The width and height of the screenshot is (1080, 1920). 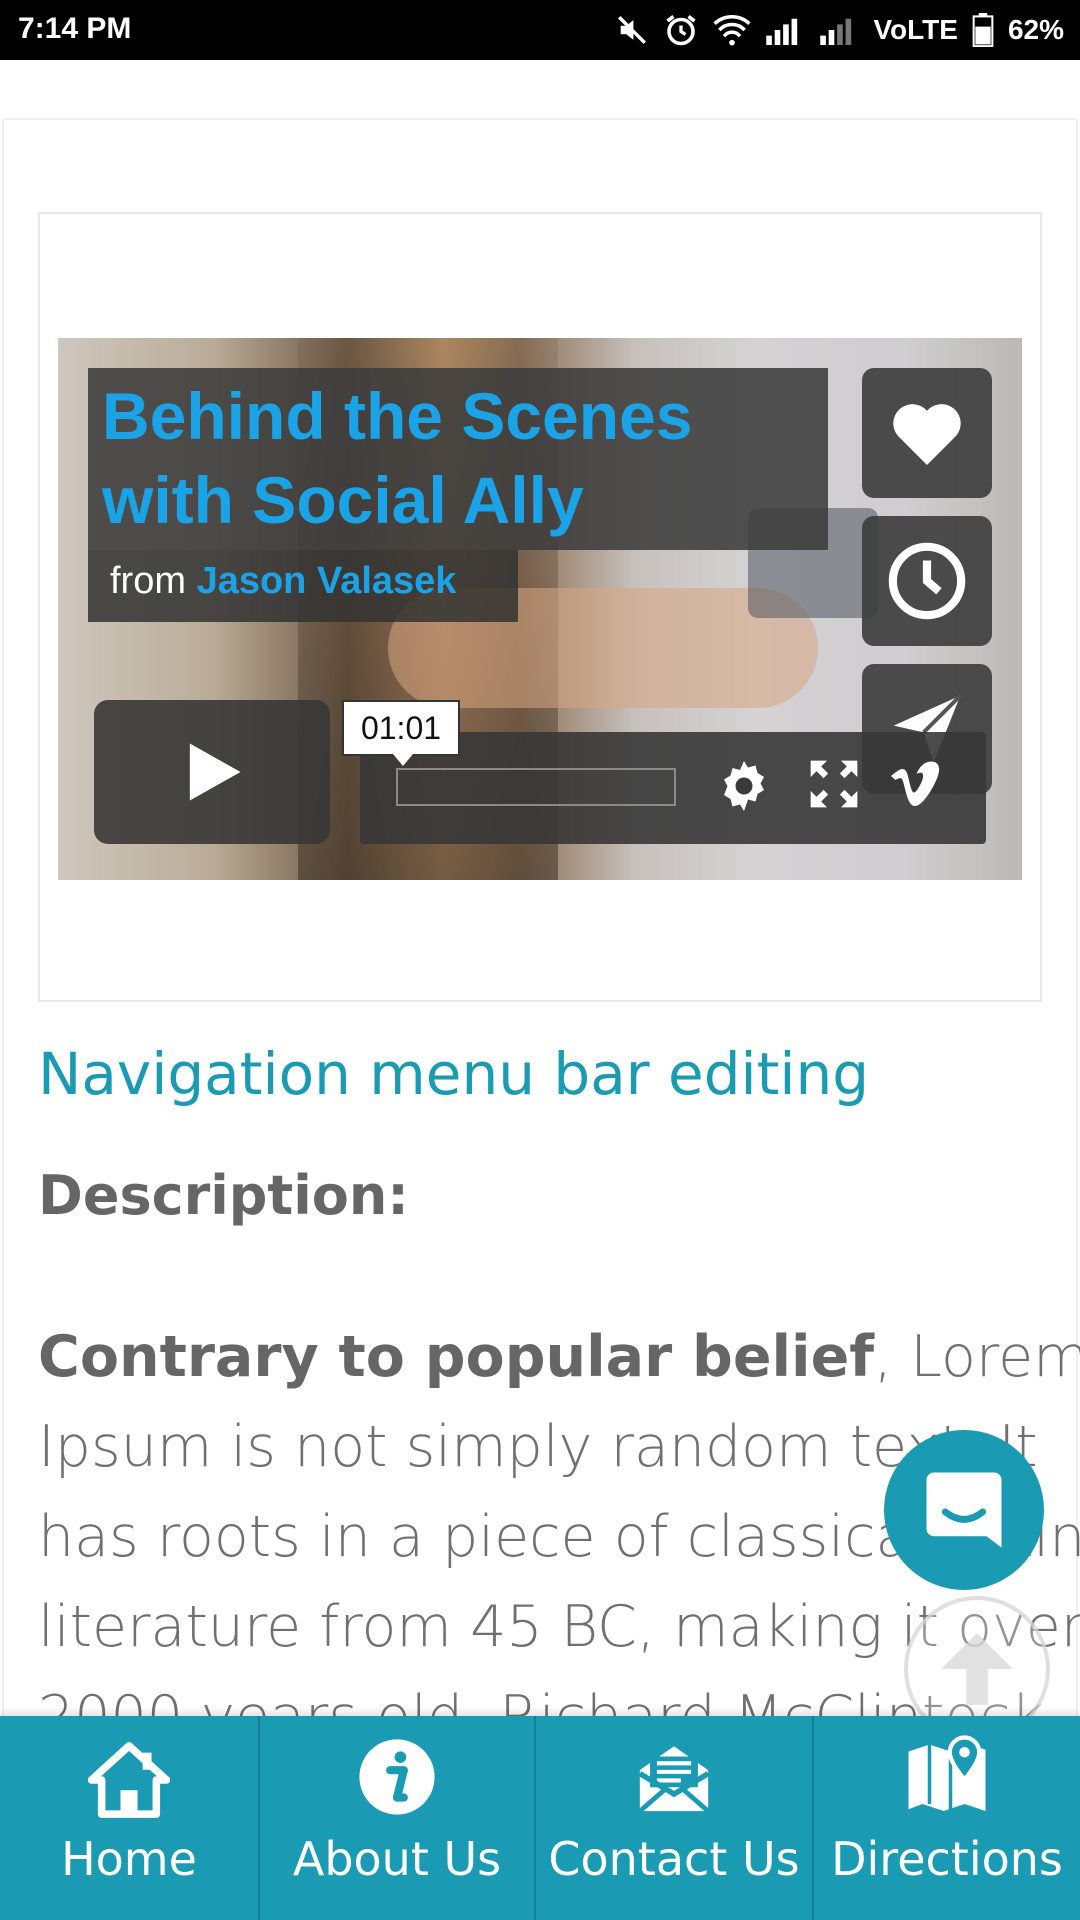 I want to click on nav-directions: Directions, so click(x=947, y=1818).